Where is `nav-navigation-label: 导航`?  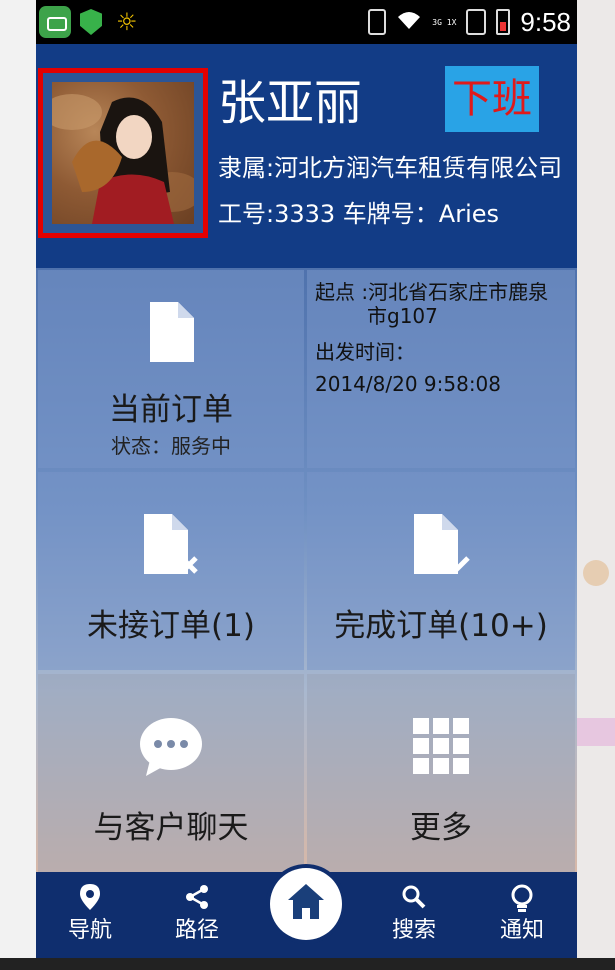 nav-navigation-label: 导航 is located at coordinates (89, 930).